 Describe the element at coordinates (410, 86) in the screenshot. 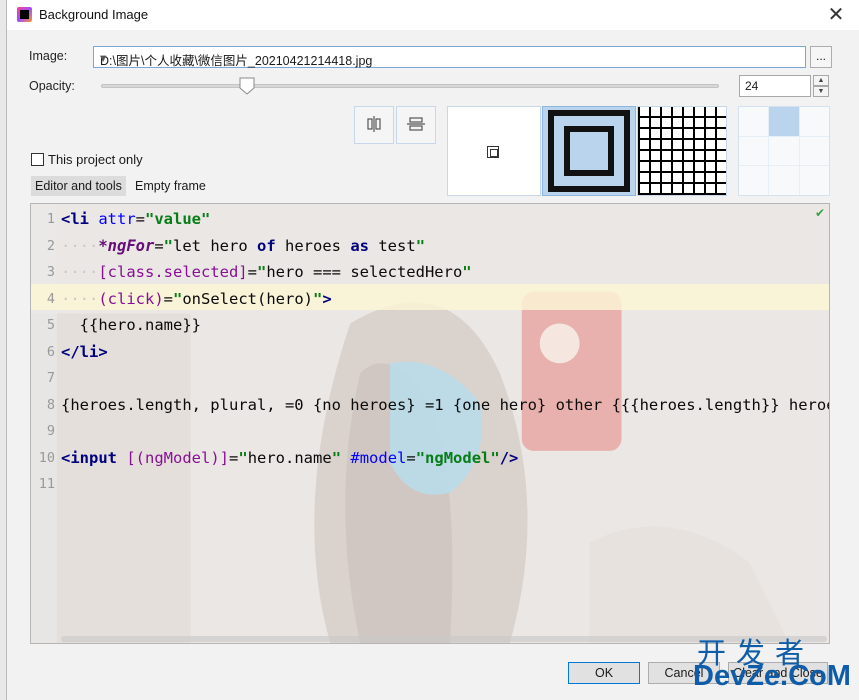

I see `opacity-slider-track` at that location.